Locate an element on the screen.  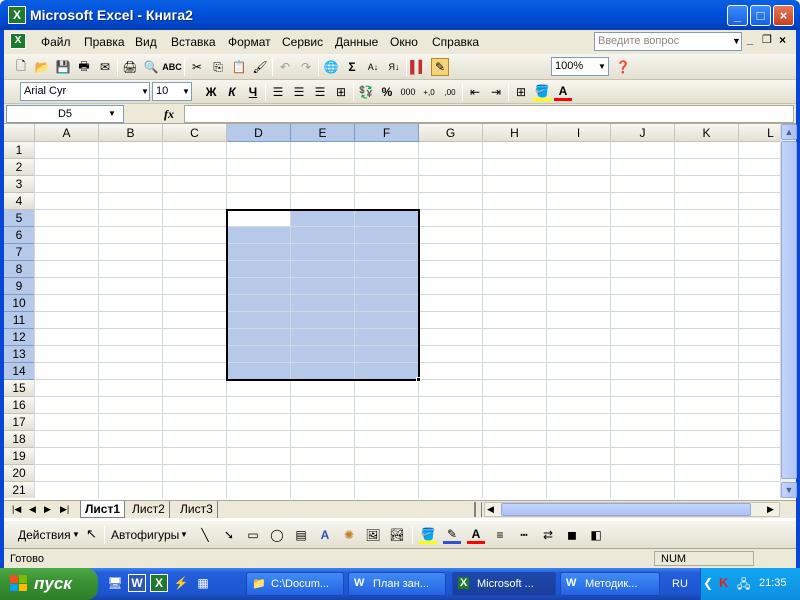
name-box-dropdown-icon: ▼ is located at coordinates (112, 113).